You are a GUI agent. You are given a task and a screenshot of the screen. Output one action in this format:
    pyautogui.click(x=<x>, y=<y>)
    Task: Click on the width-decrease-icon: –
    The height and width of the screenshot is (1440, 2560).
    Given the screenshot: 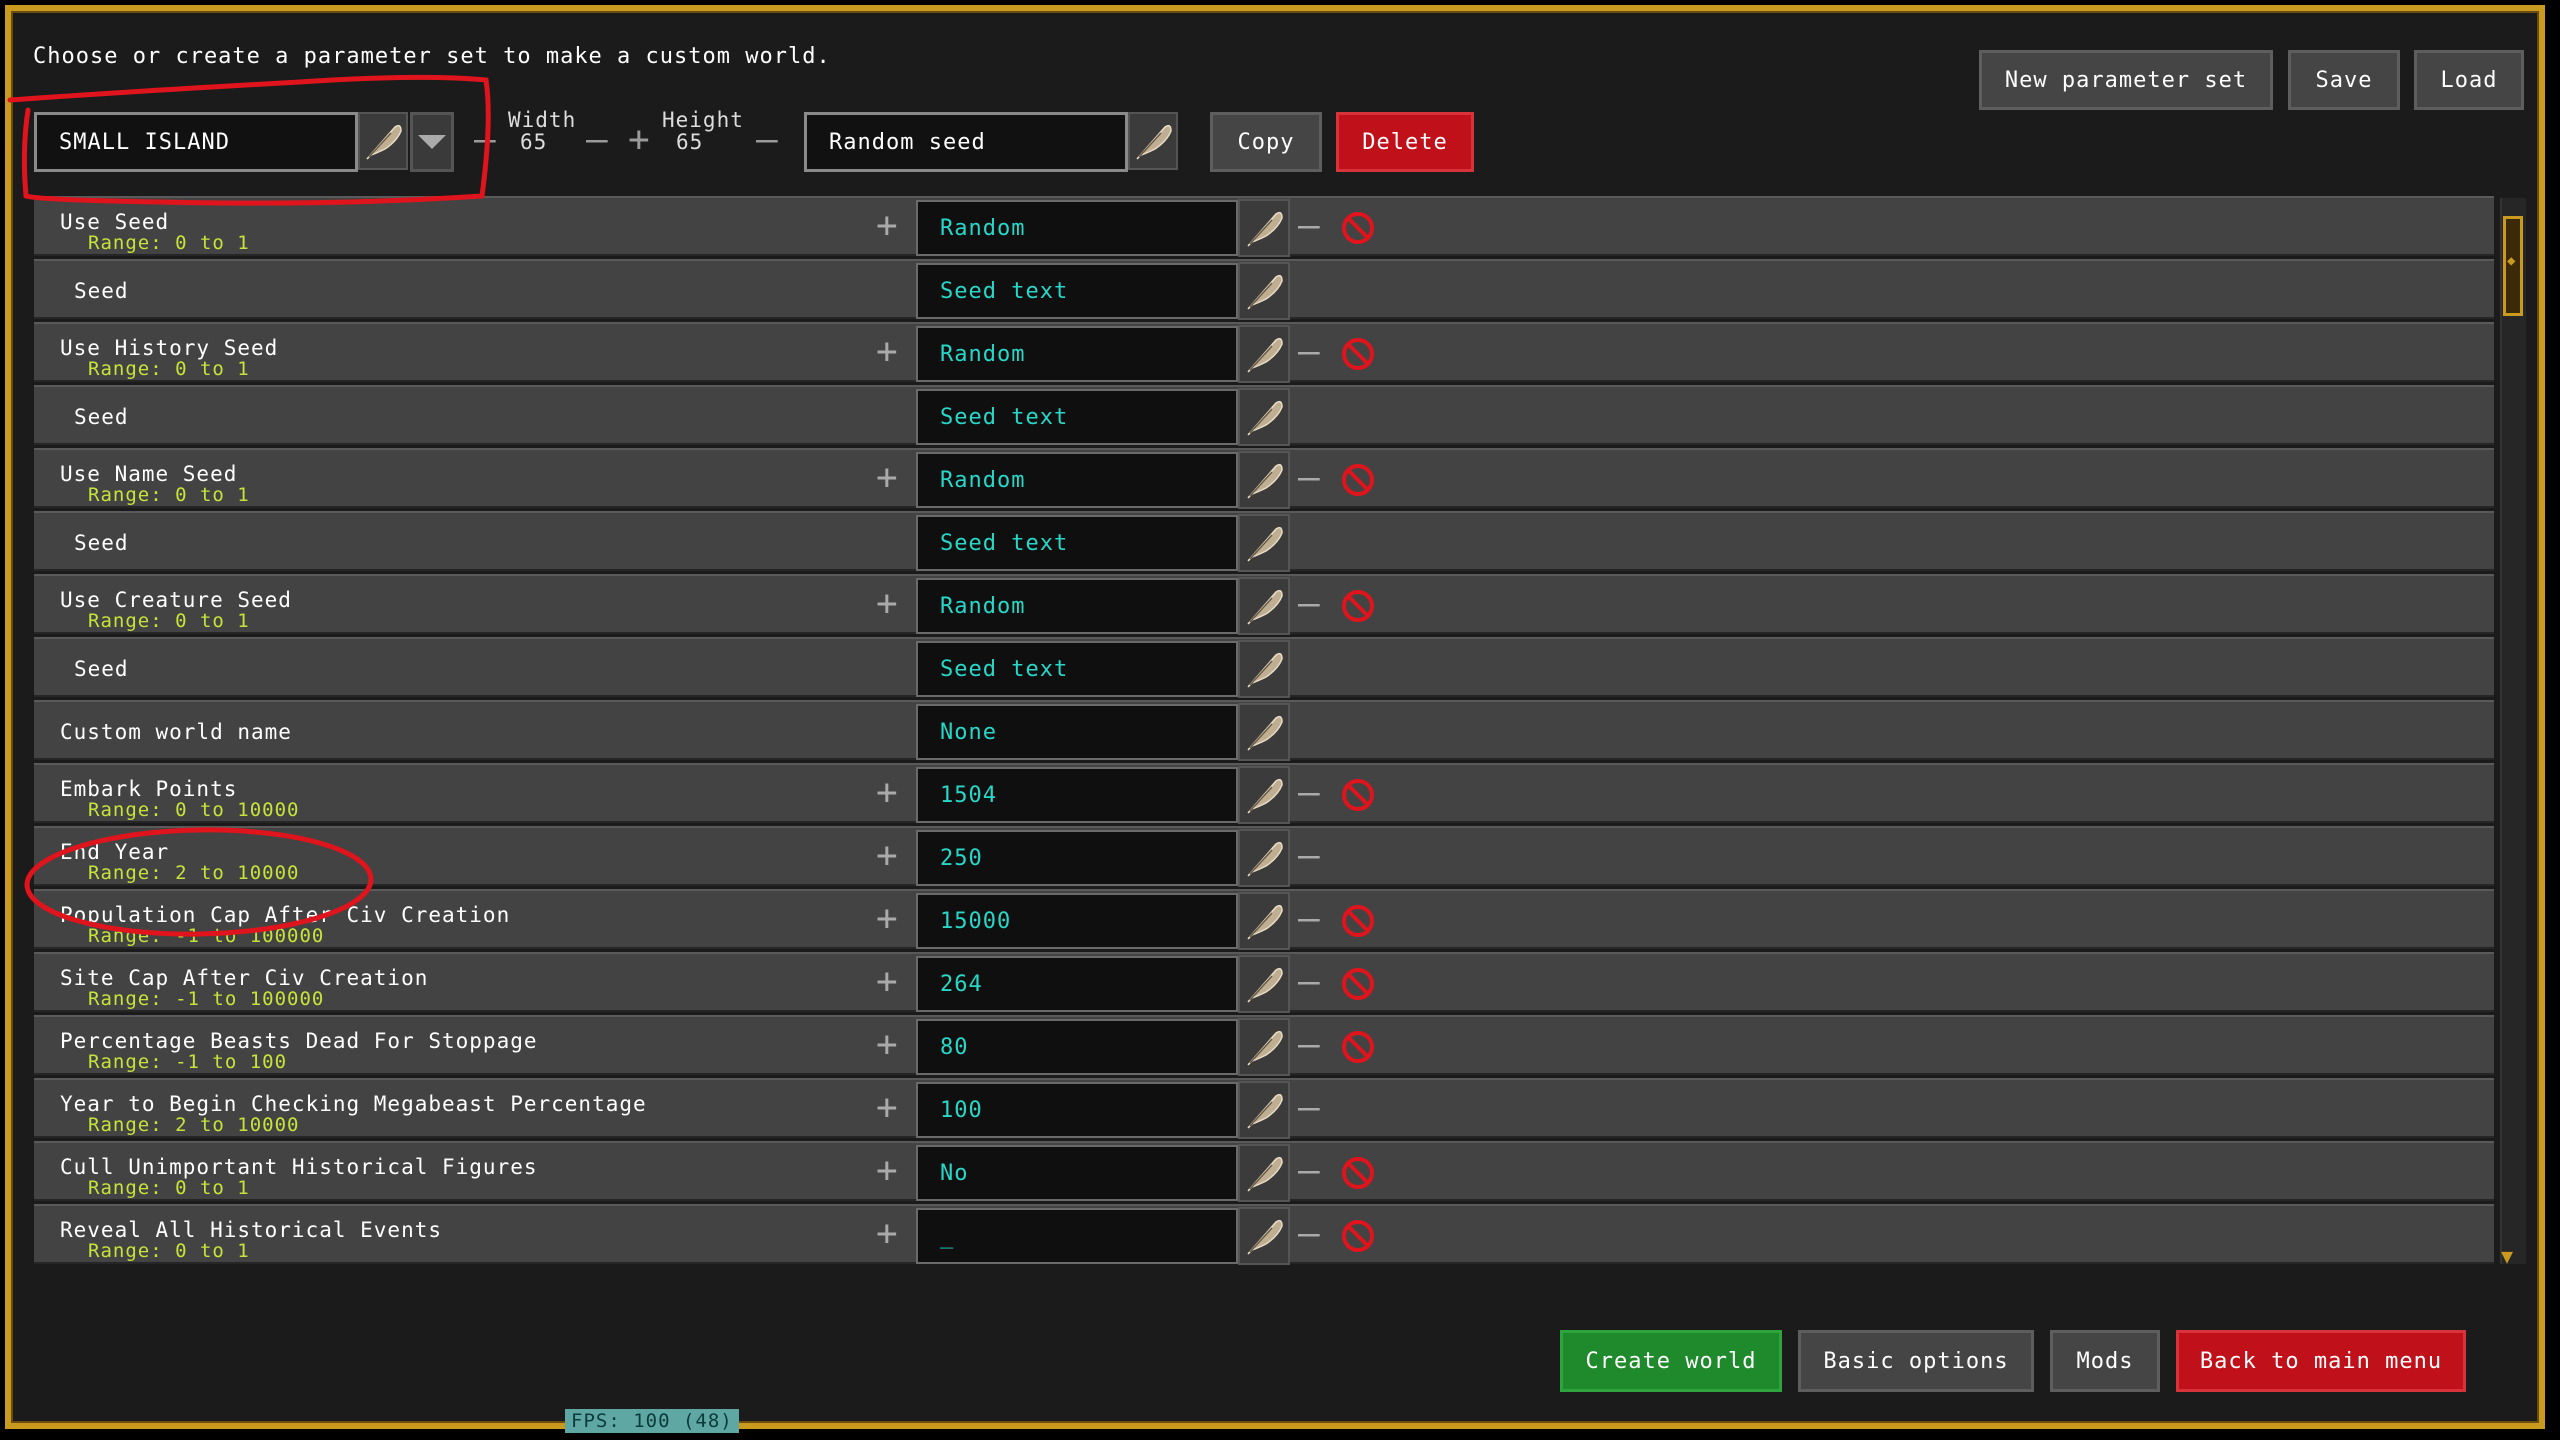 What is the action you would take?
    pyautogui.click(x=485, y=140)
    